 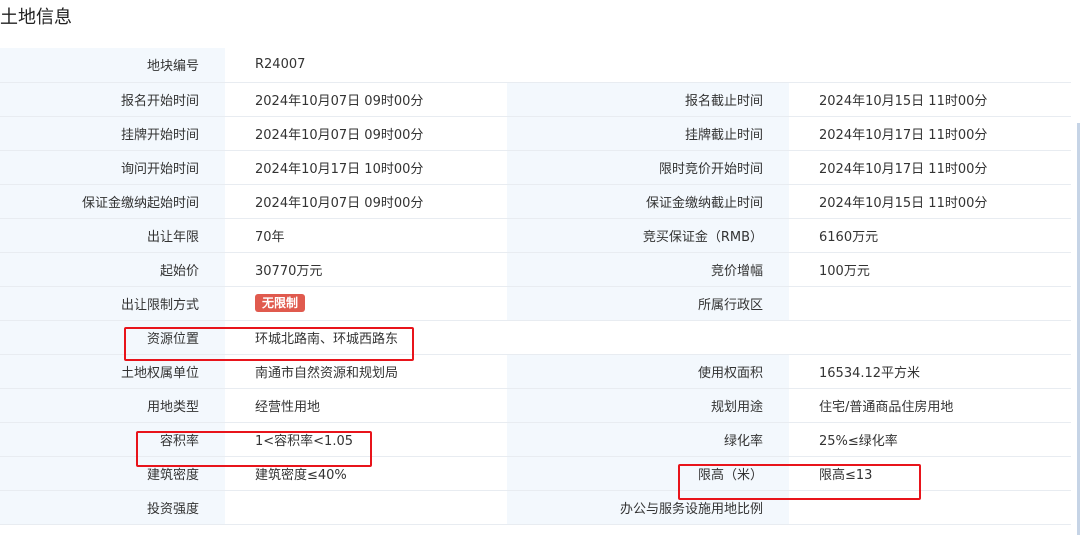 What do you see at coordinates (112, 303) in the screenshot?
I see `field-label: 出让限制方式` at bounding box center [112, 303].